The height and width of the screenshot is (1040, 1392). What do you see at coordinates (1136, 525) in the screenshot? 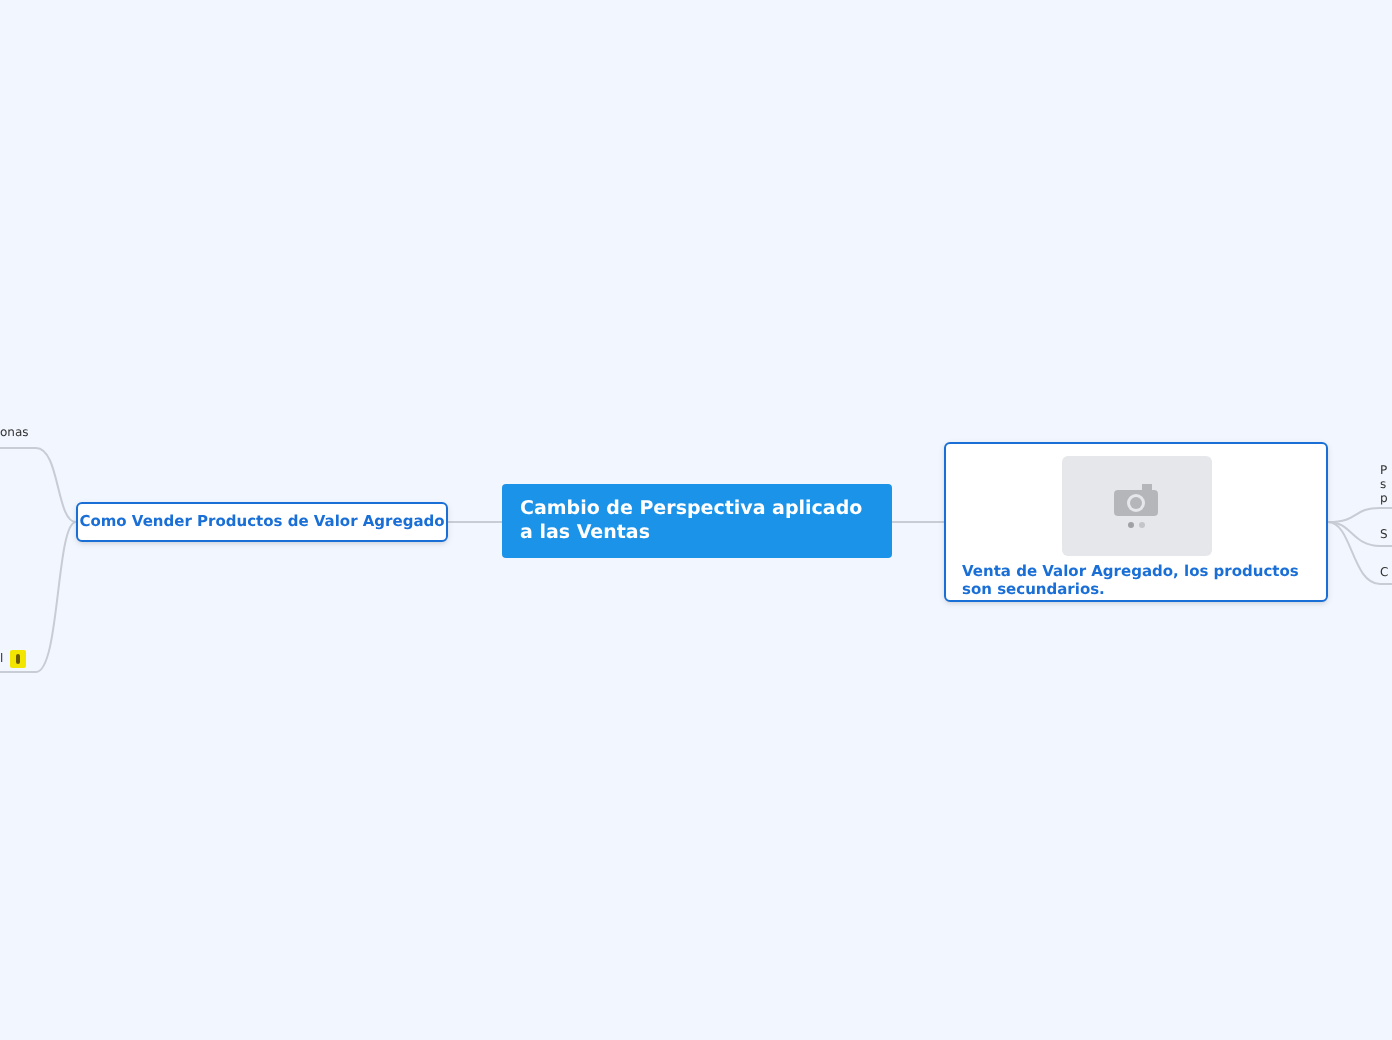
I see `pager-dots-icon` at bounding box center [1136, 525].